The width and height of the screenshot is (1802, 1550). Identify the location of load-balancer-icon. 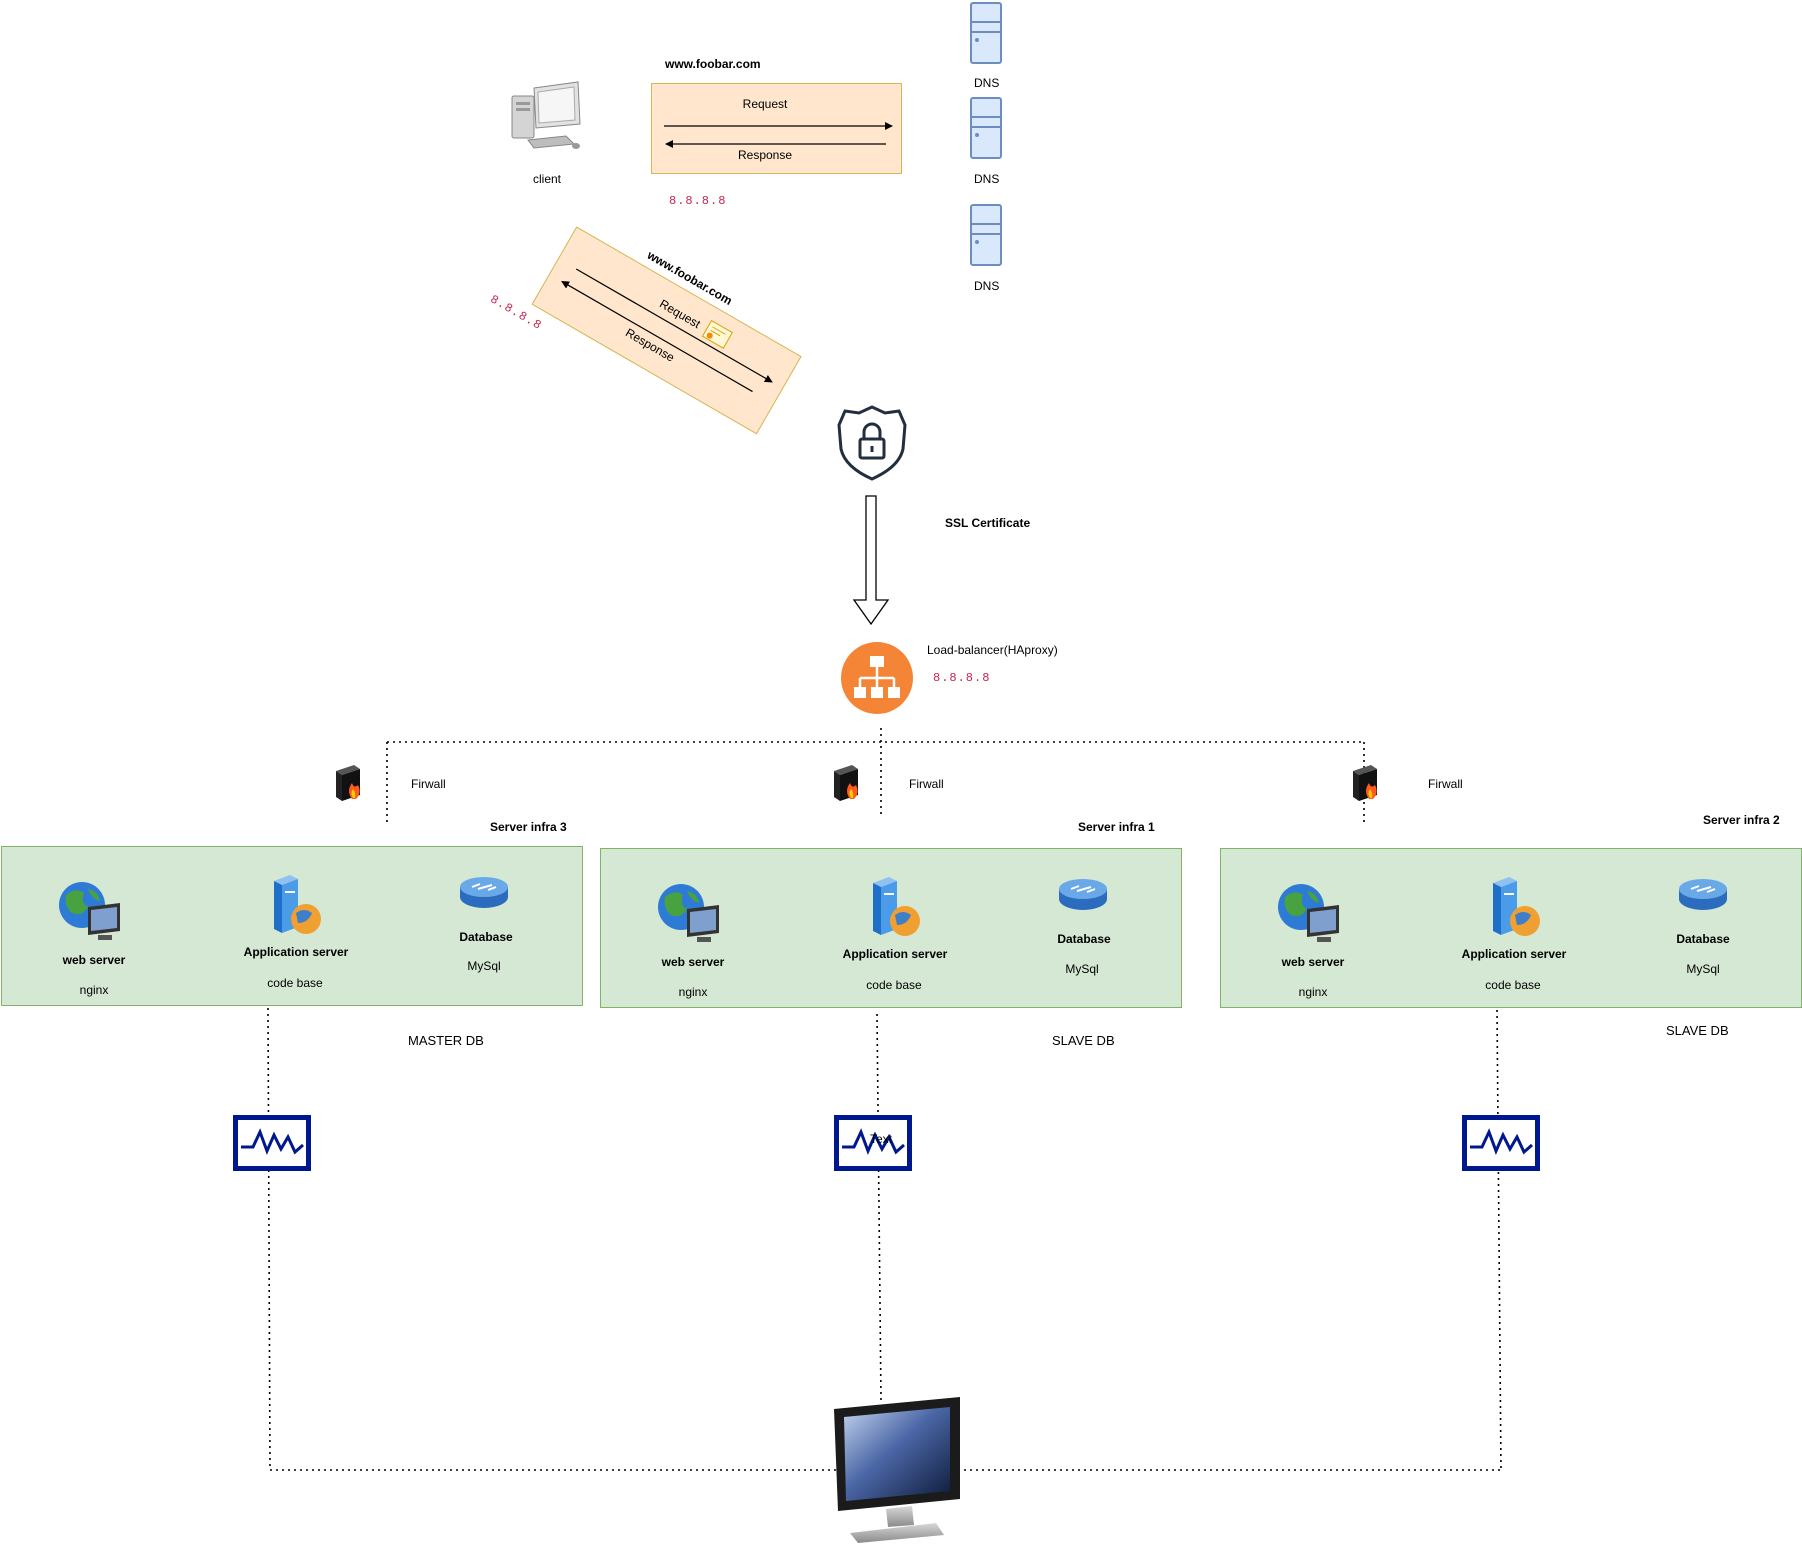
(877, 680).